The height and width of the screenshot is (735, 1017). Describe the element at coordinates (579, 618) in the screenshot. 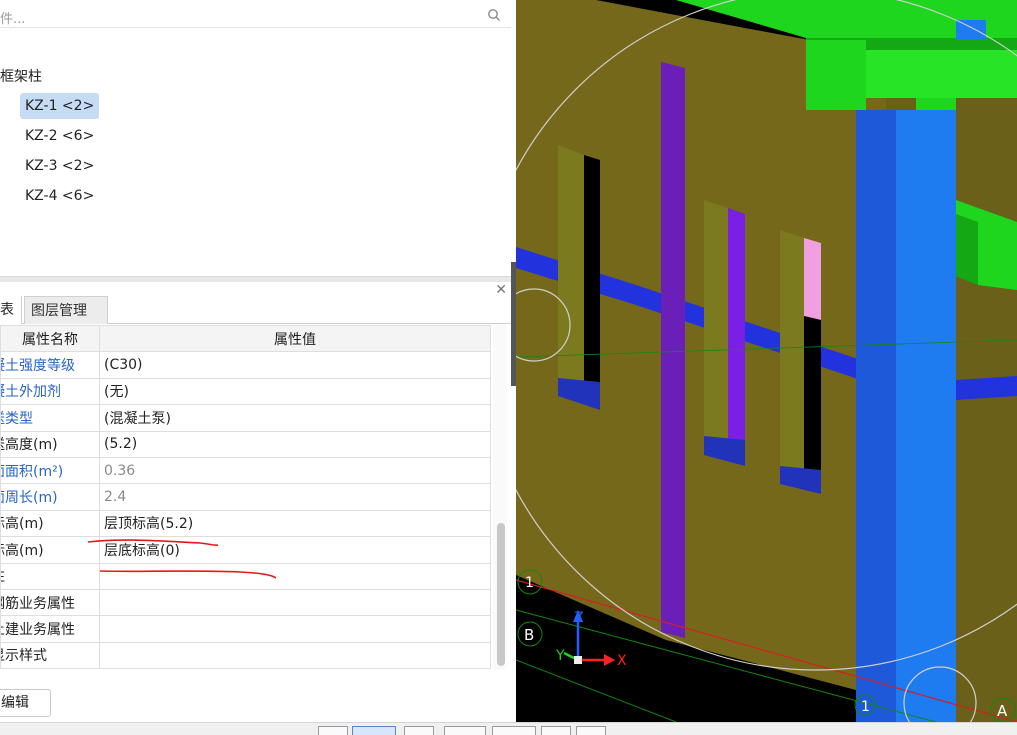

I see `axis-z-label: Z` at that location.